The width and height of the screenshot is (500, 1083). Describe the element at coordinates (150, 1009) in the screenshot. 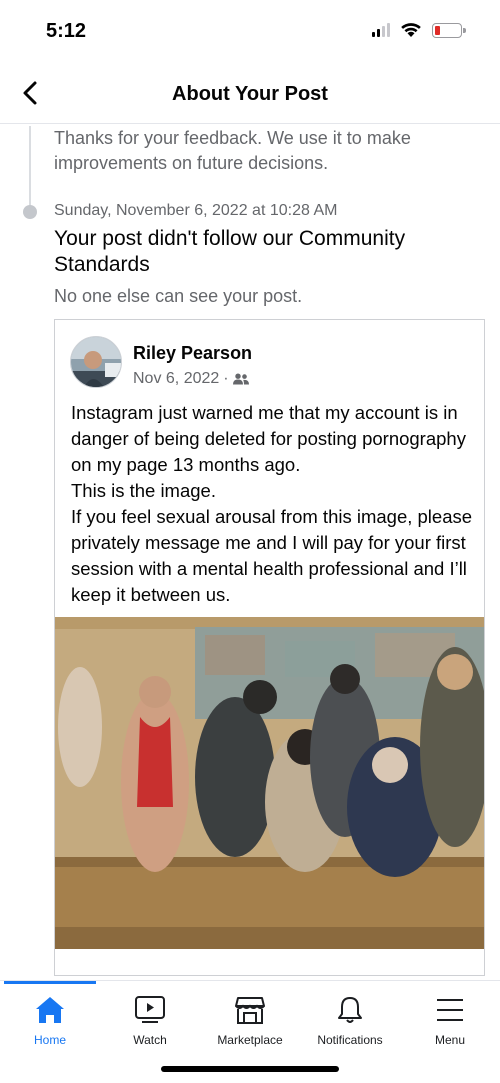

I see `watch-icon` at that location.